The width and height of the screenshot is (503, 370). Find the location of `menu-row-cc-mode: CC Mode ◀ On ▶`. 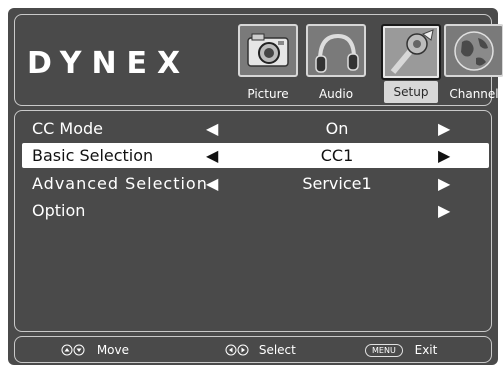

menu-row-cc-mode: CC Mode ◀ On ▶ is located at coordinates (255, 128).